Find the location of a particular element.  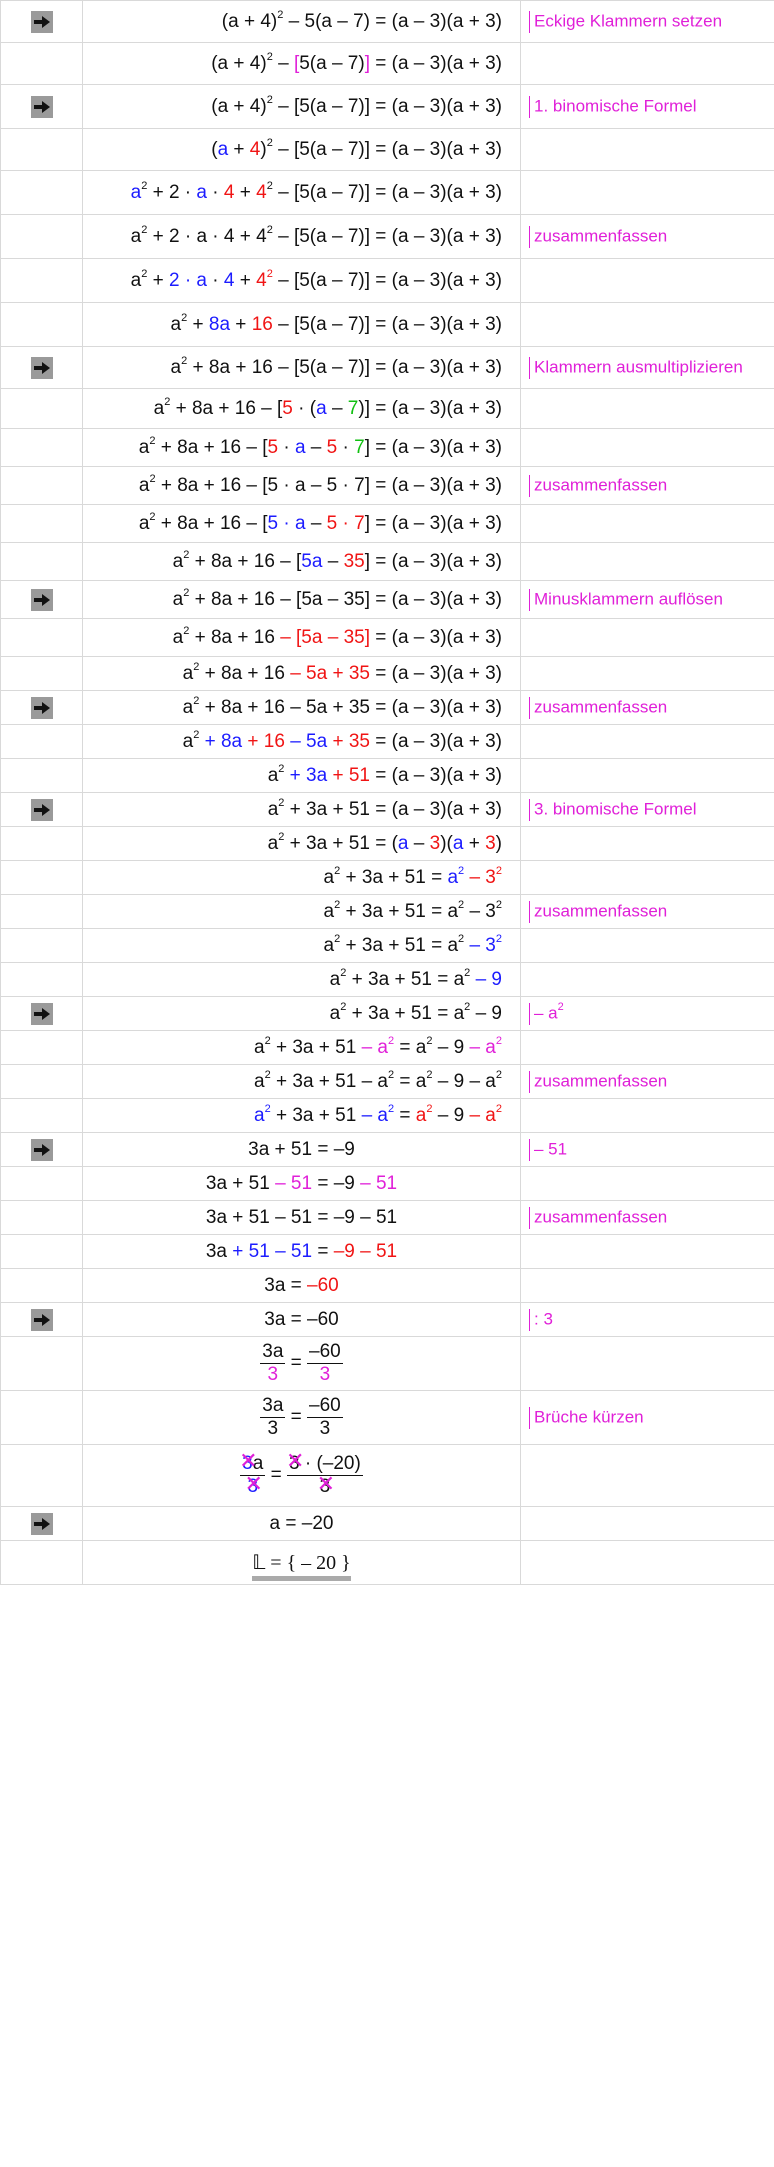

step-row: 3a = –60 : 3 is located at coordinates (387, 1319).